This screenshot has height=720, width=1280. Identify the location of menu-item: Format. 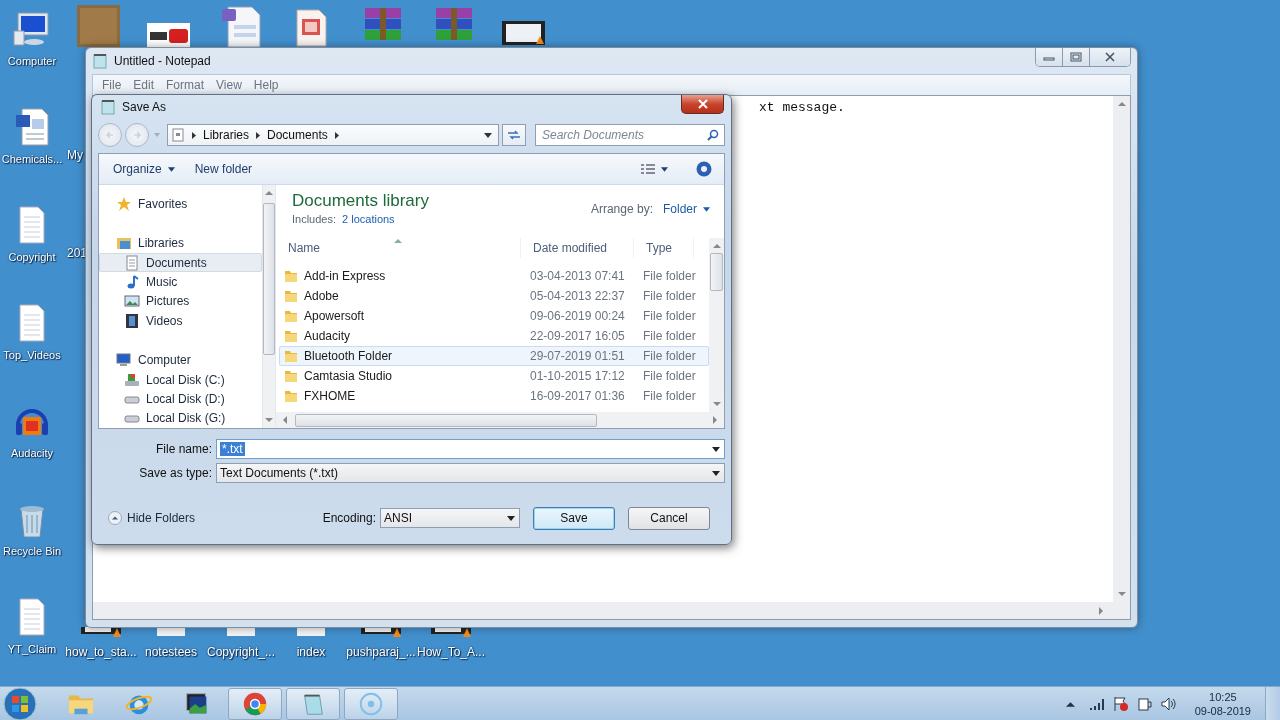
(186, 85).